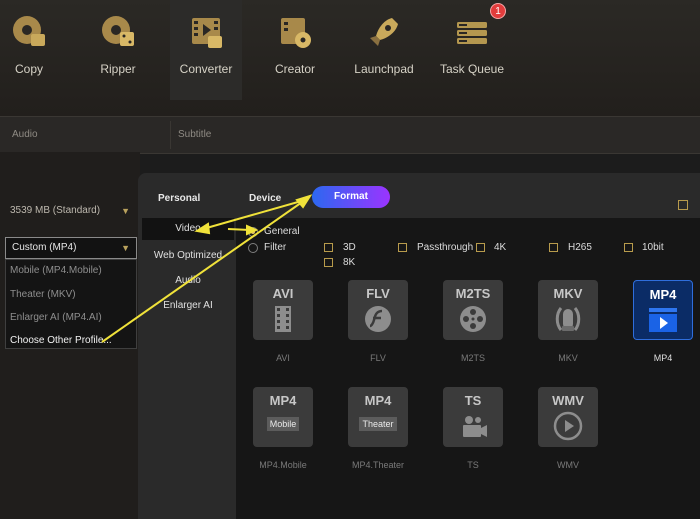 This screenshot has width=700, height=519. I want to click on play-screen-icon, so click(663, 320).